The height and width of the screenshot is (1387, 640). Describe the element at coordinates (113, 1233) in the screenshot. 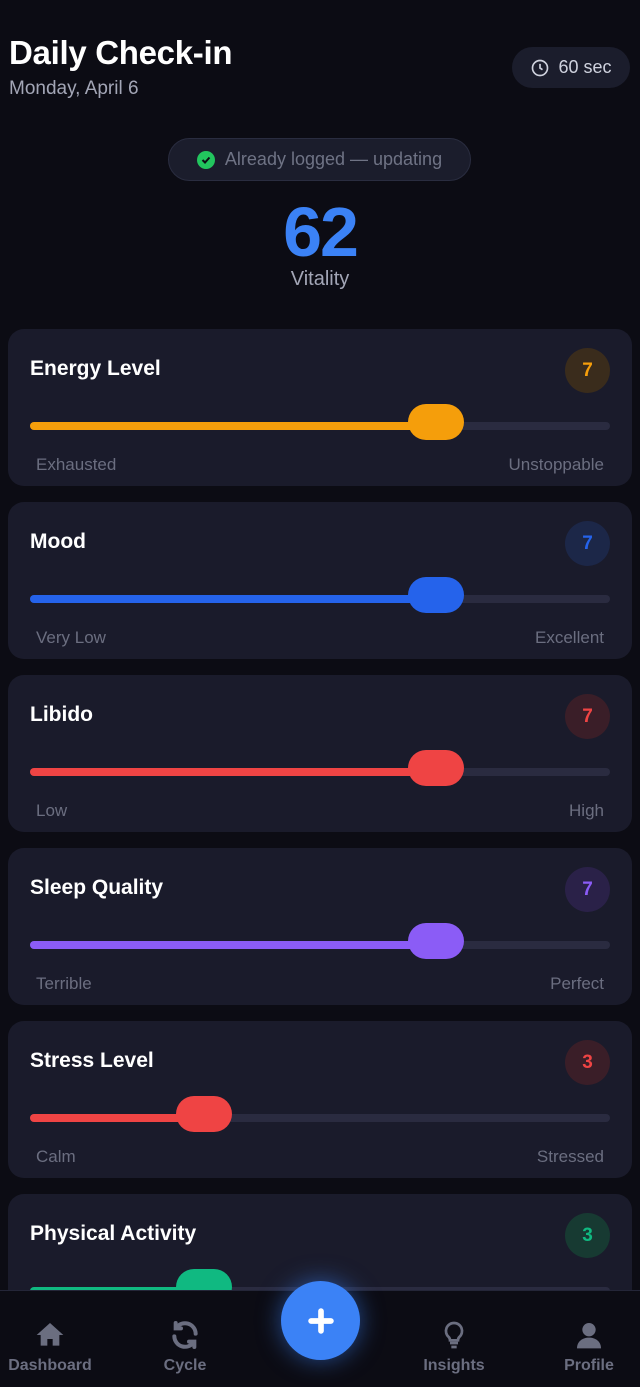

I see `metric-name: Physical Activity` at that location.